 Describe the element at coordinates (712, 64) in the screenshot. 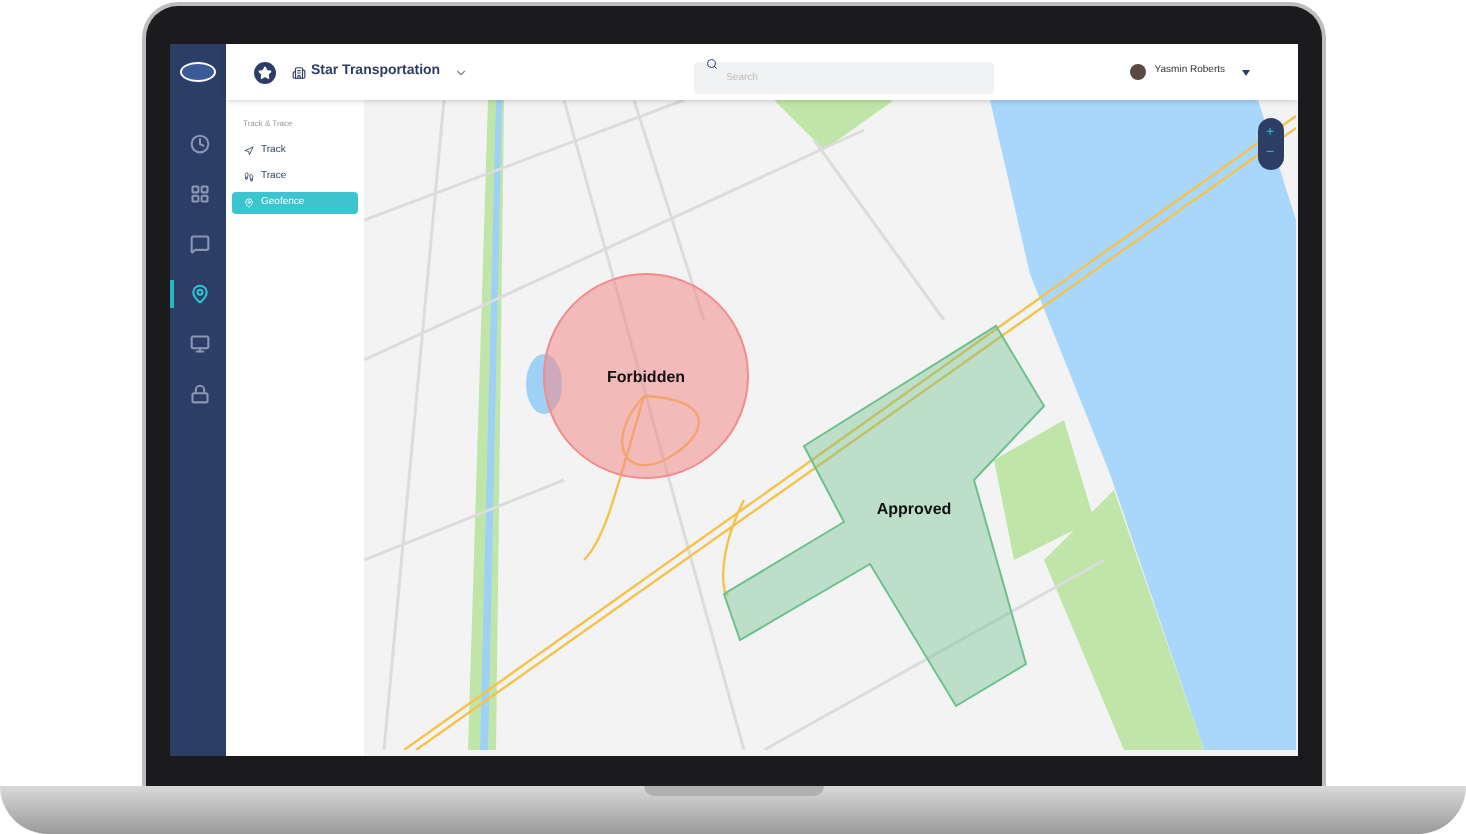

I see `search-icon` at that location.